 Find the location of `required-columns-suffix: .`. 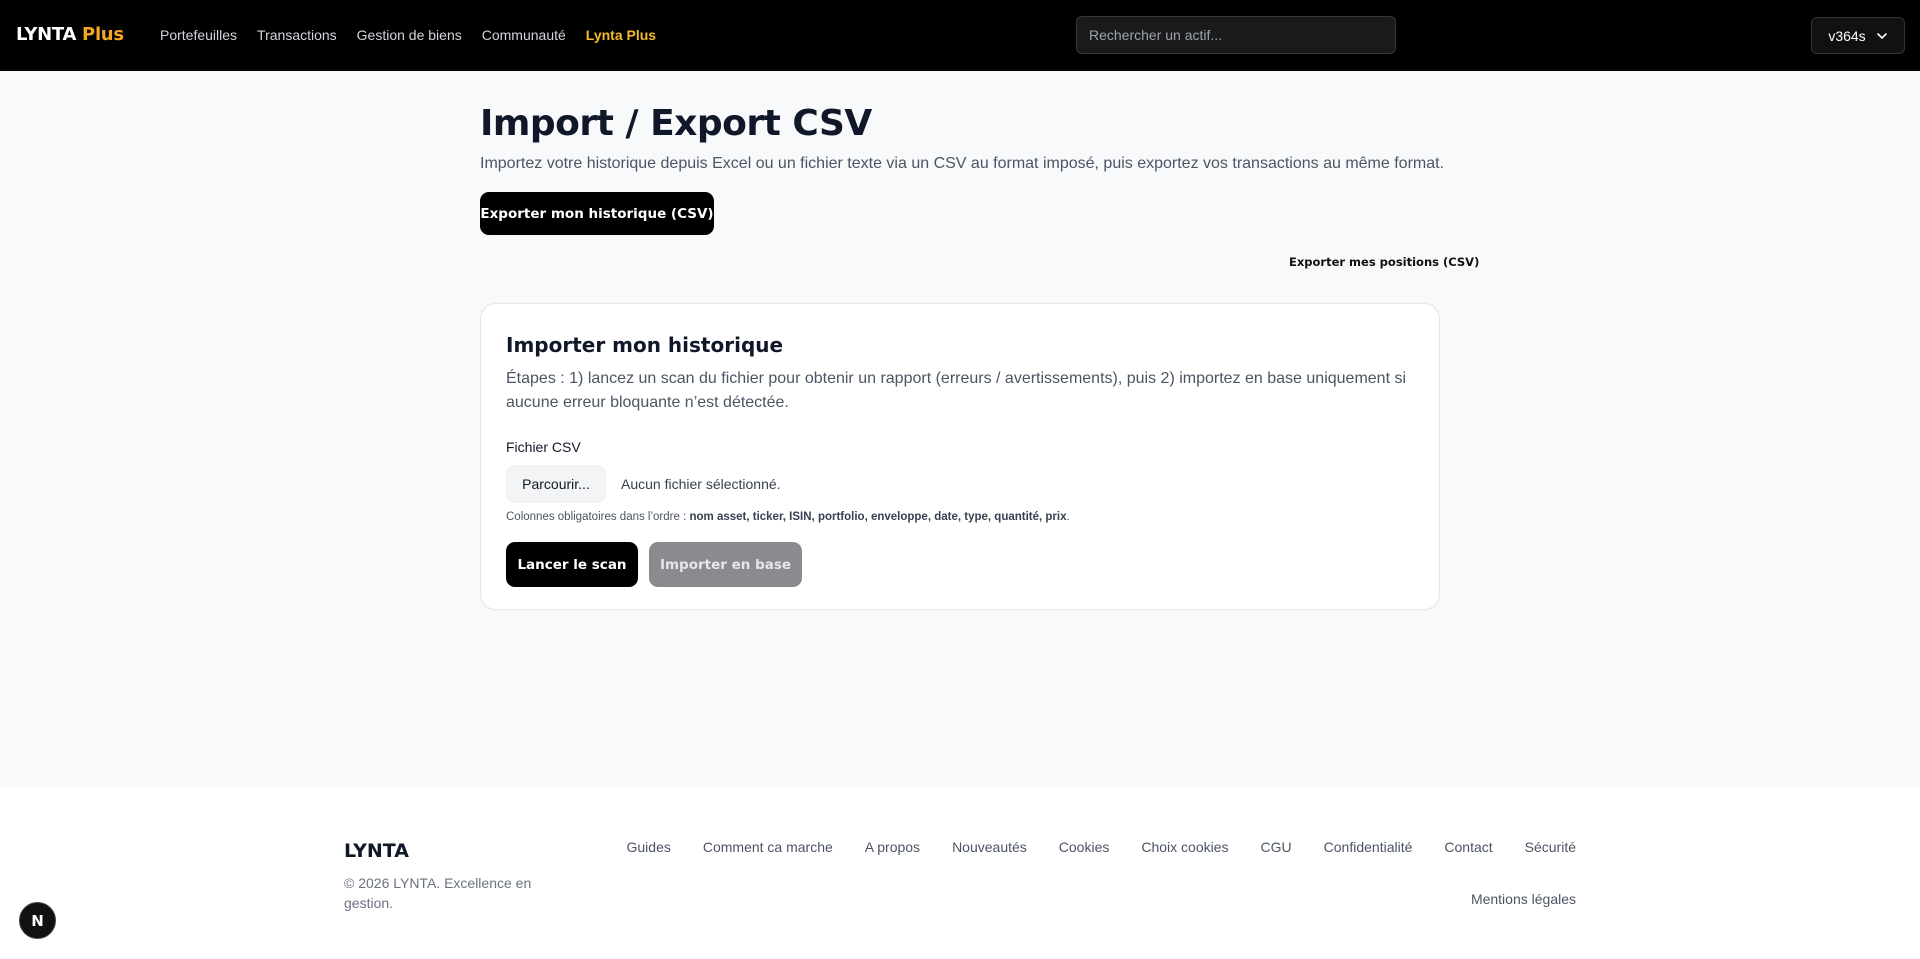

required-columns-suffix: . is located at coordinates (1068, 517).